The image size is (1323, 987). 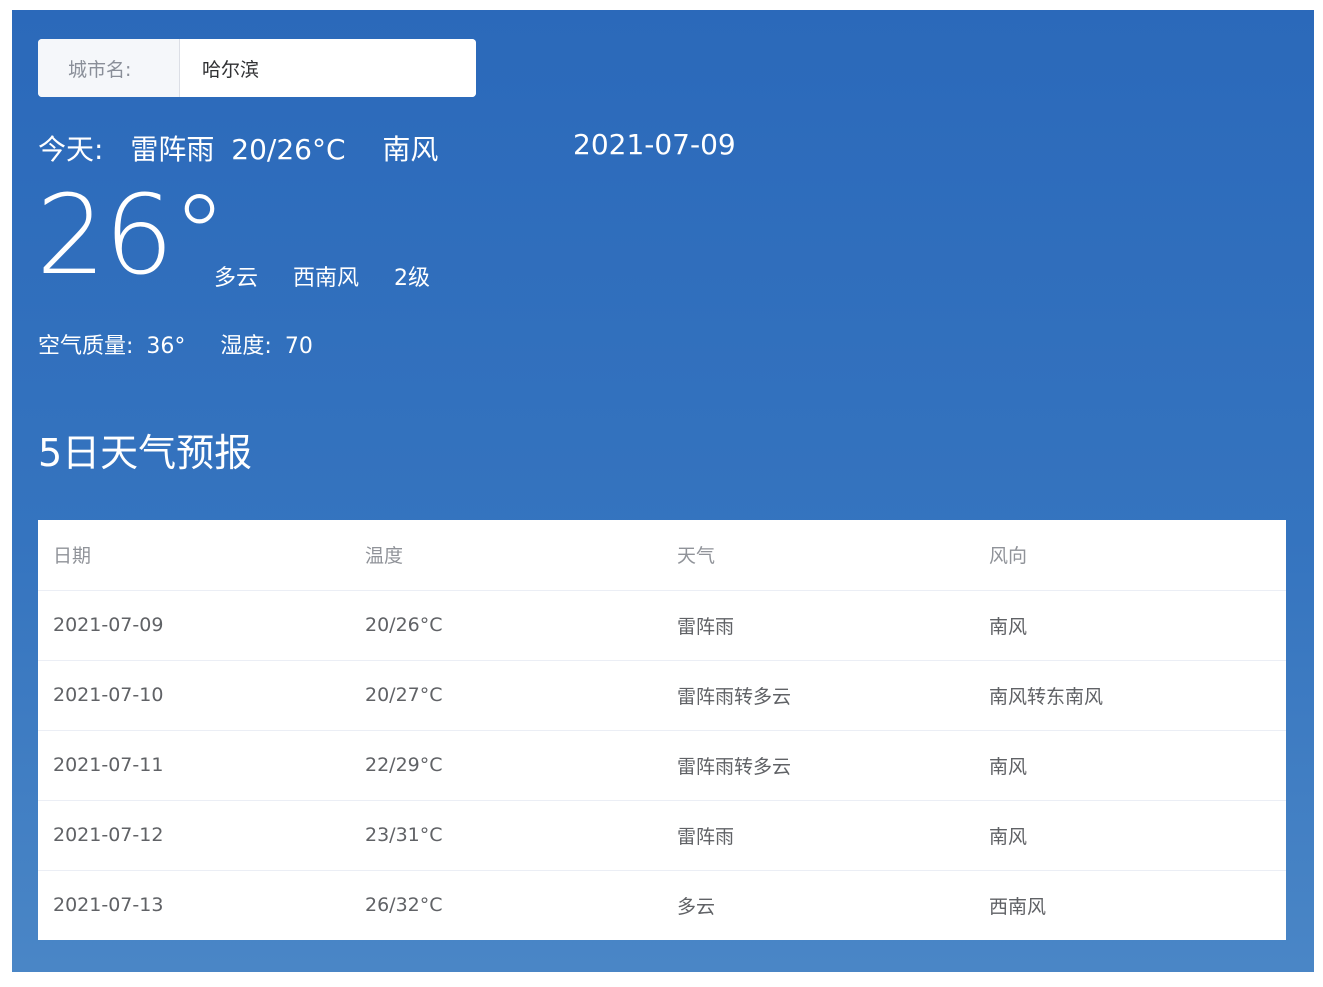 What do you see at coordinates (654, 144) in the screenshot?
I see `today-date: 2021-07-09` at bounding box center [654, 144].